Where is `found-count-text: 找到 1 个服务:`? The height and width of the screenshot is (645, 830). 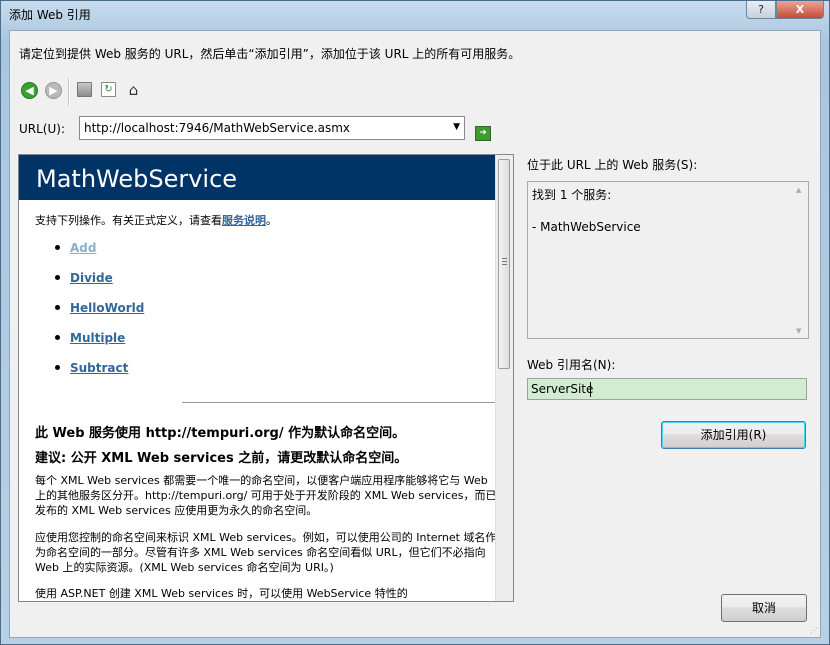
found-count-text: 找到 1 个服务: is located at coordinates (572, 195).